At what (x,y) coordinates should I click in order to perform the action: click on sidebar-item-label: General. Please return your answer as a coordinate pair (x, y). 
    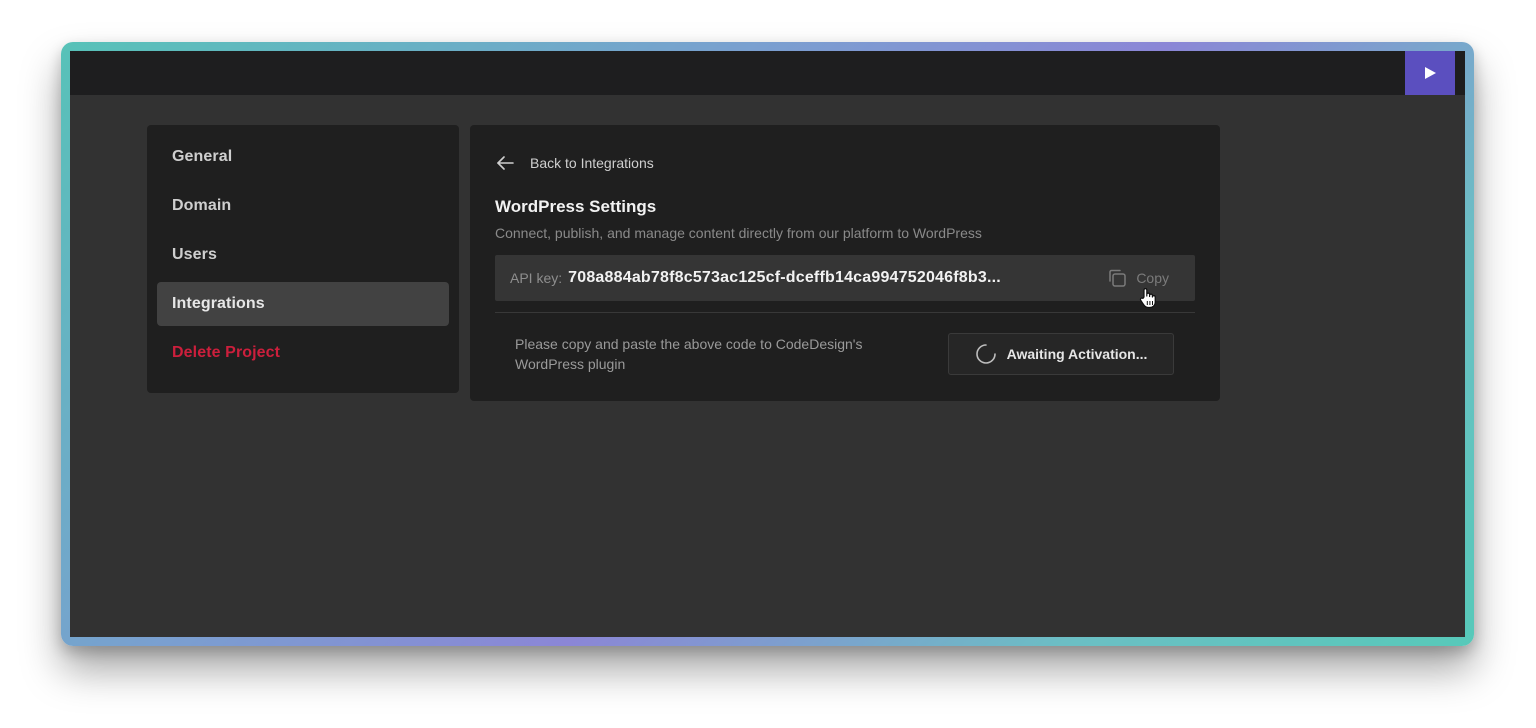
    Looking at the image, I should click on (202, 156).